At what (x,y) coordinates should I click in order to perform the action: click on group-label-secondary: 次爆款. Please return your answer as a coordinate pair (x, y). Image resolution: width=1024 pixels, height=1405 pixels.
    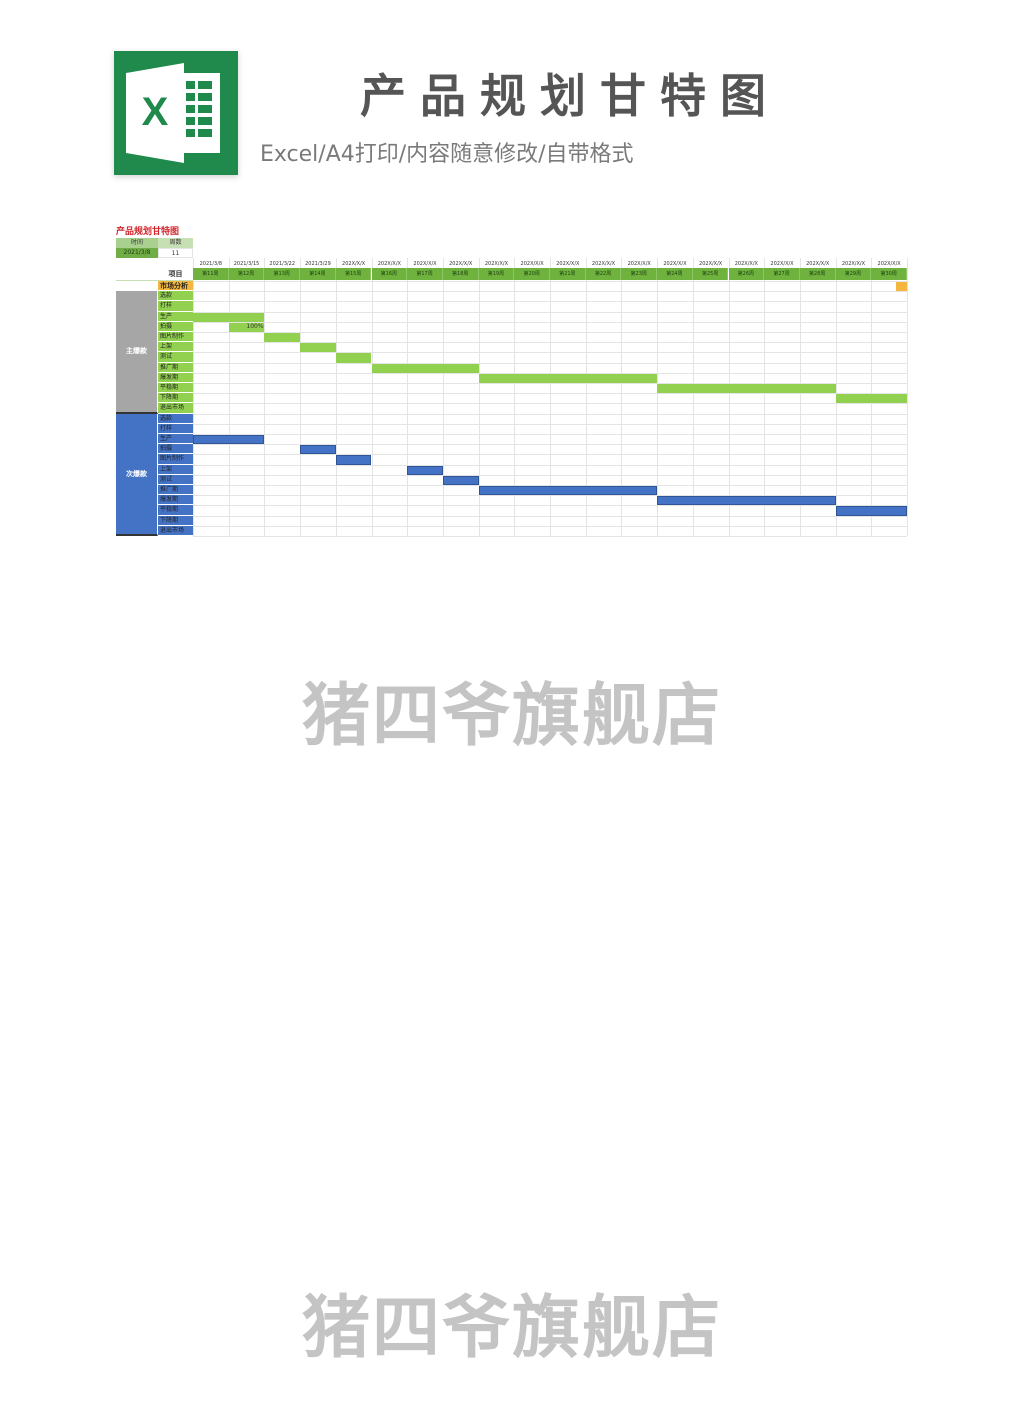
    Looking at the image, I should click on (137, 474).